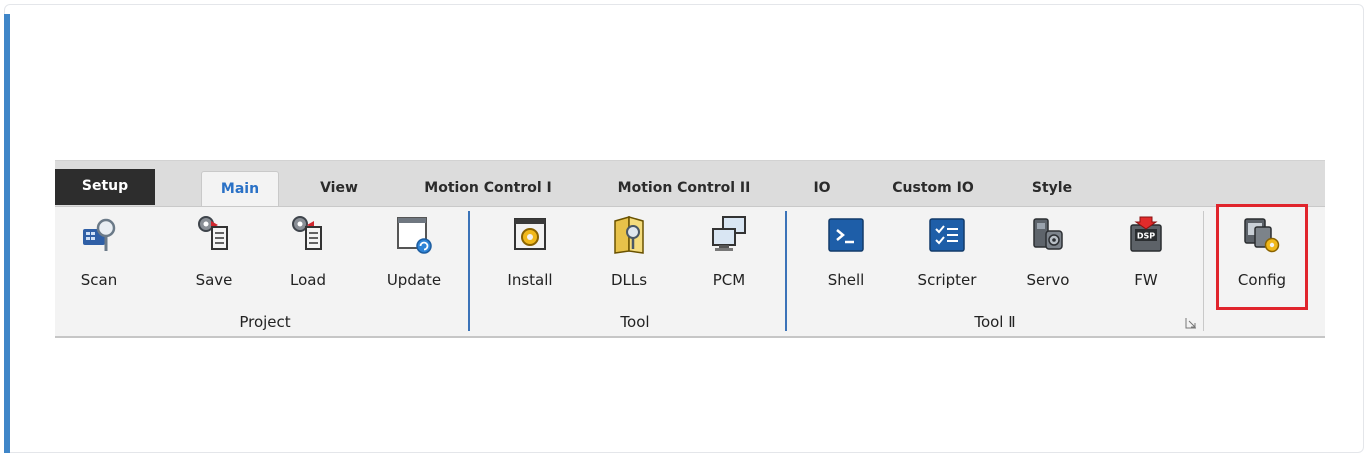 The image size is (1368, 457). Describe the element at coordinates (414, 280) in the screenshot. I see `update-label: Update` at that location.